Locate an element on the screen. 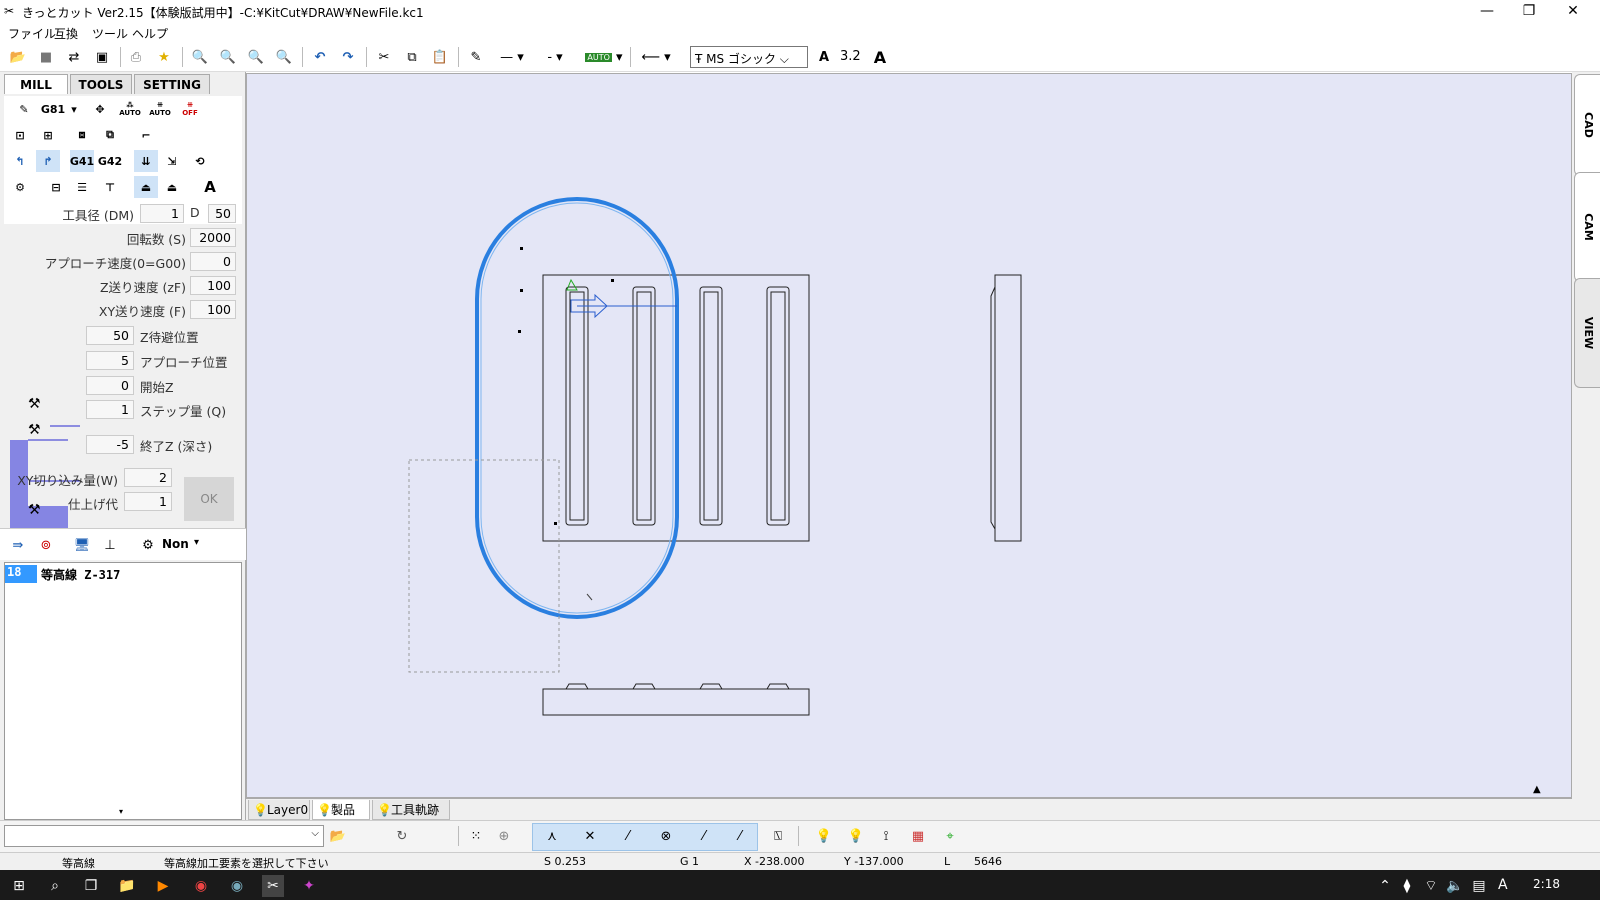 The image size is (1600, 900). axis-icon: ⊥ is located at coordinates (110, 545).